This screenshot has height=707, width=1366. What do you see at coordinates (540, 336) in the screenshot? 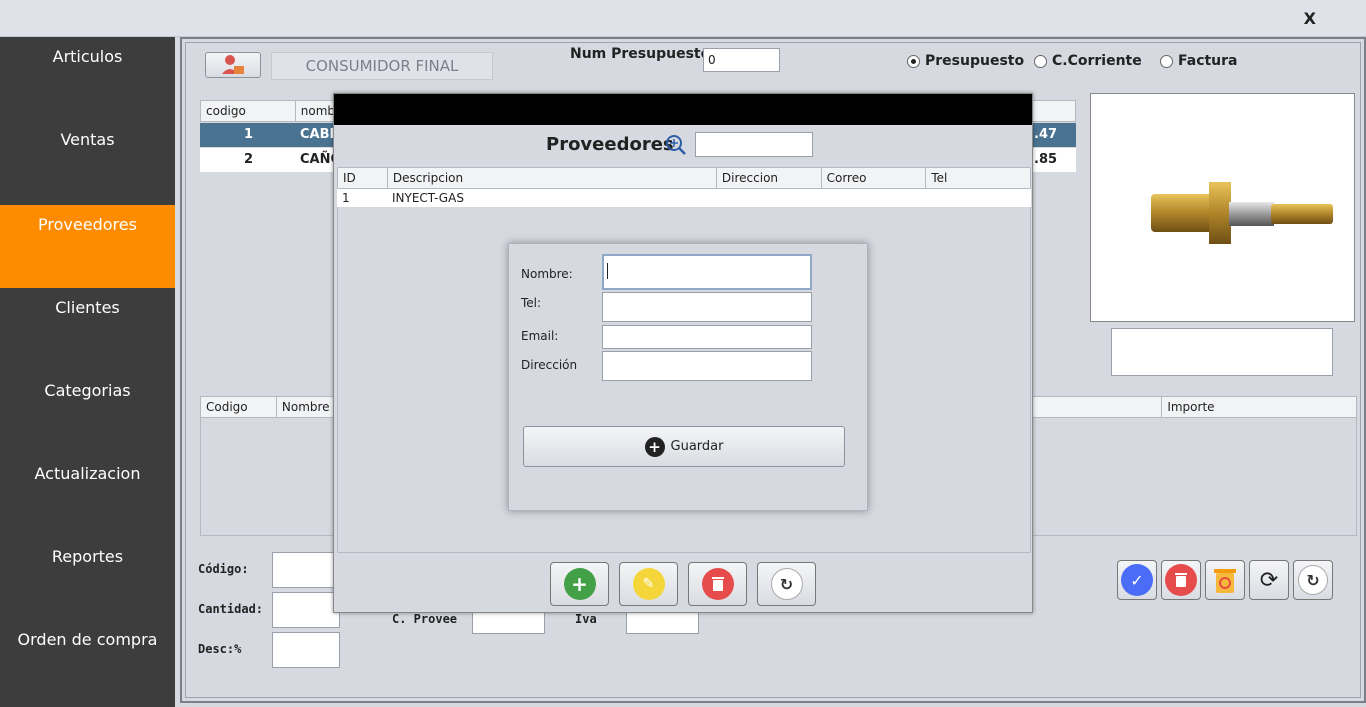
I see `email-label: Email:` at bounding box center [540, 336].